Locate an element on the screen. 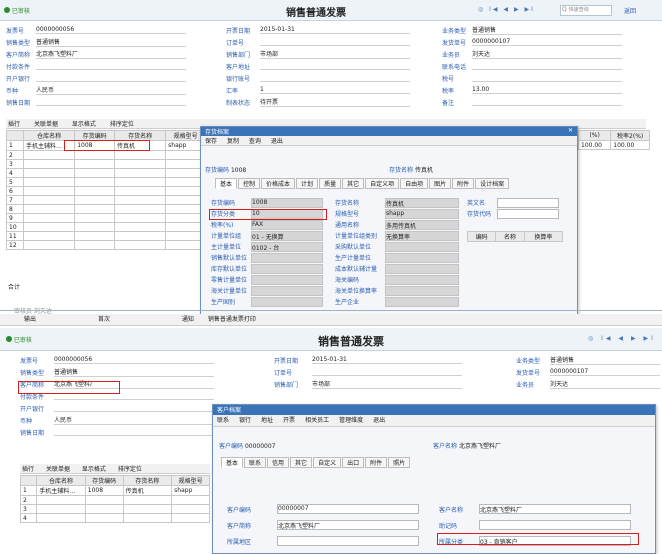 This screenshot has width=662, height=554. field-value: 无换算率 is located at coordinates (422, 235).